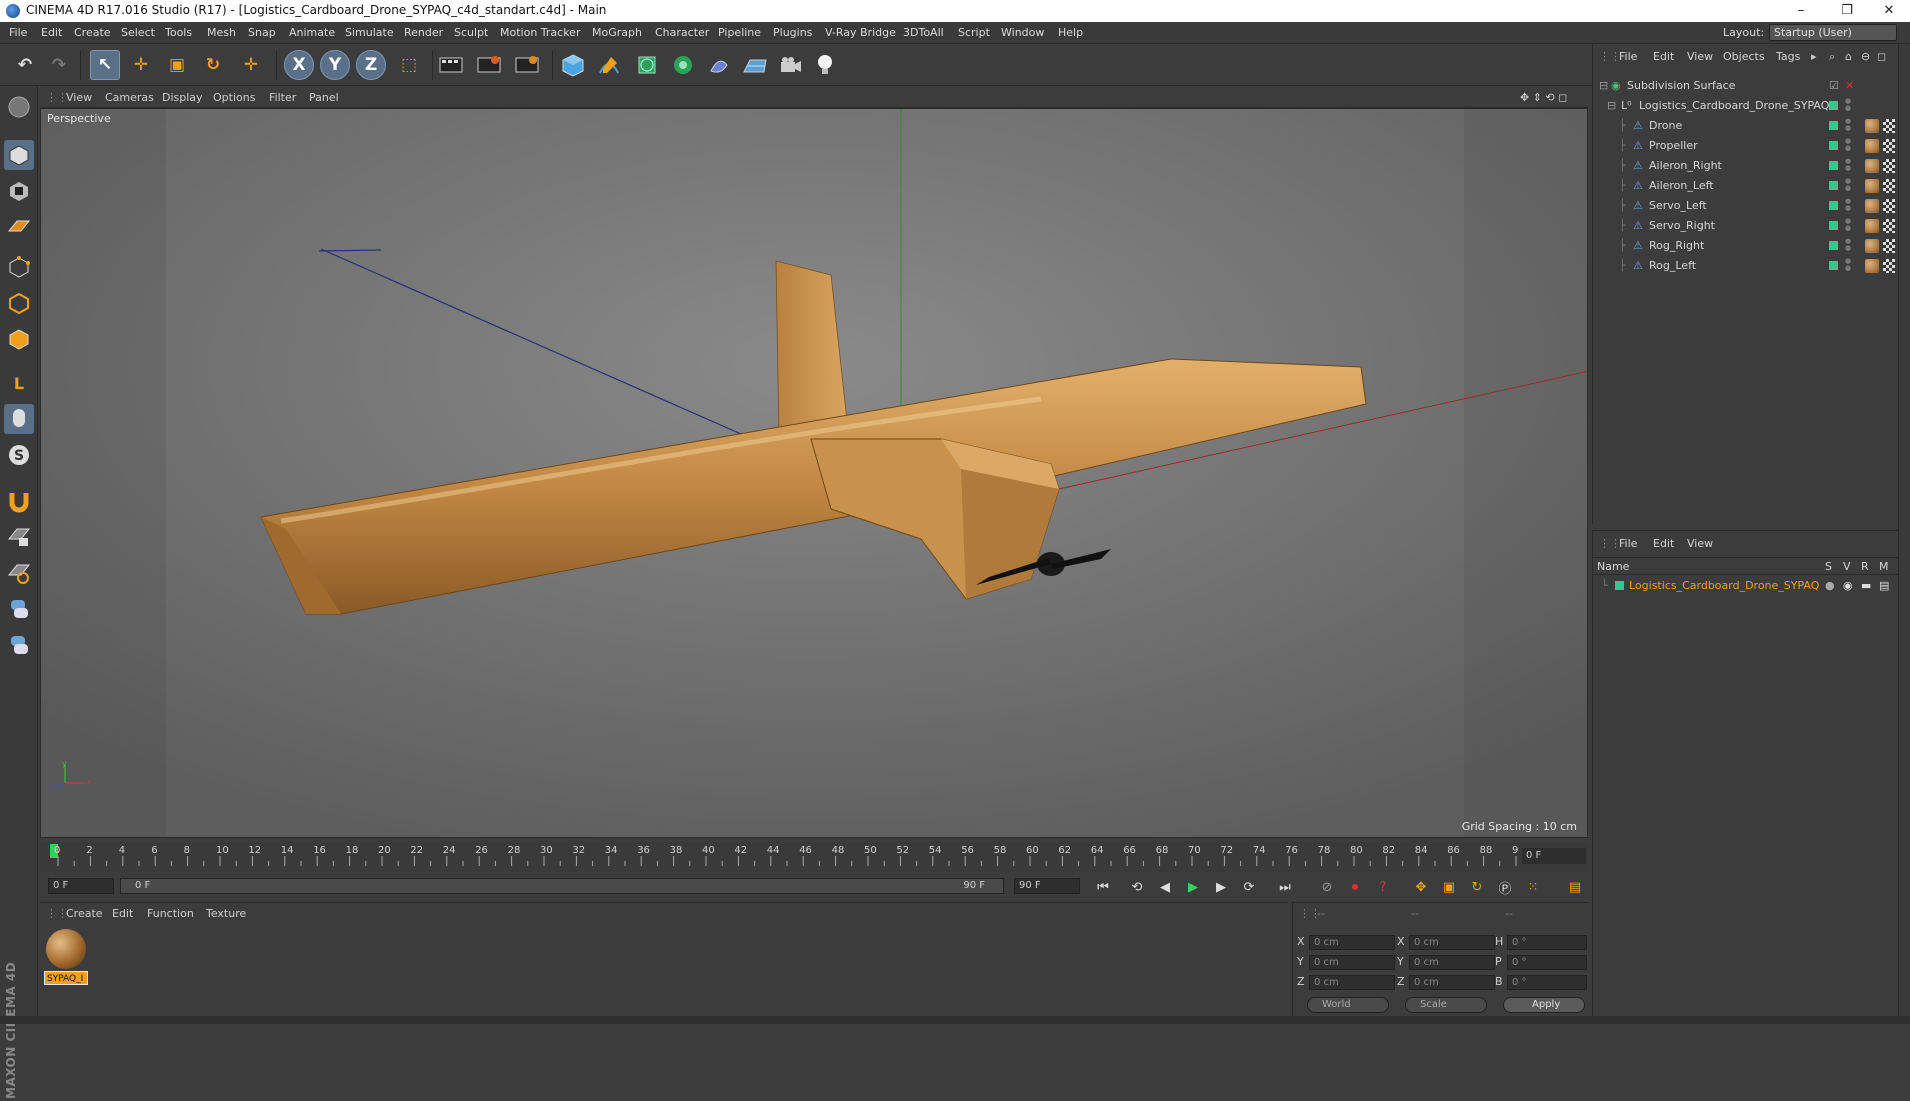 This screenshot has width=1910, height=1101. I want to click on z-axis-lock-icon: Z, so click(371, 65).